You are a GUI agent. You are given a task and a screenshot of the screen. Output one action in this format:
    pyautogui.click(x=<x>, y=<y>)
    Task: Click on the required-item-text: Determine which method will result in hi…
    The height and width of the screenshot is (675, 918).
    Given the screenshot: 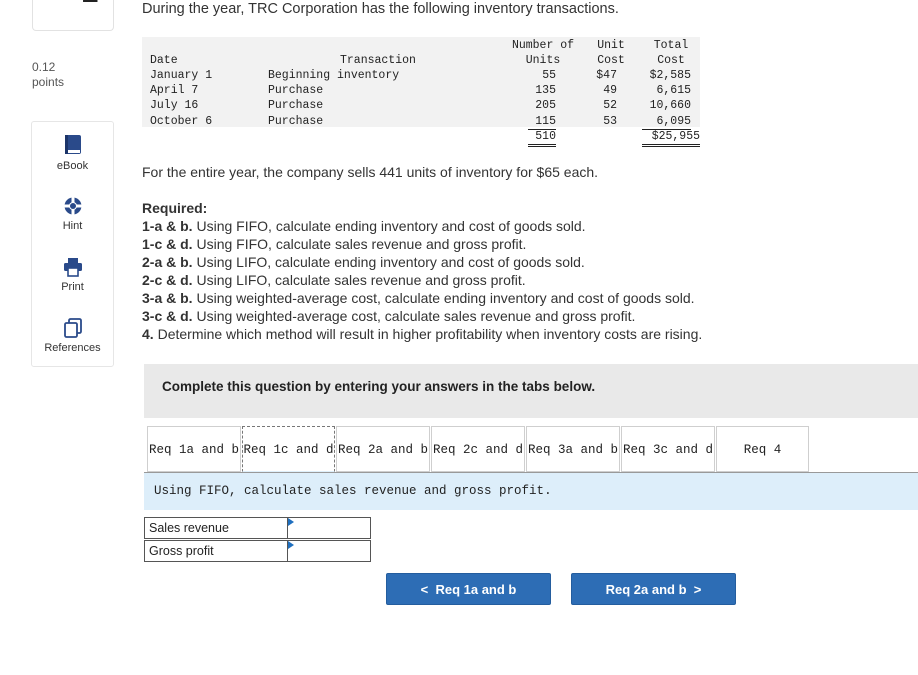 What is the action you would take?
    pyautogui.click(x=430, y=334)
    